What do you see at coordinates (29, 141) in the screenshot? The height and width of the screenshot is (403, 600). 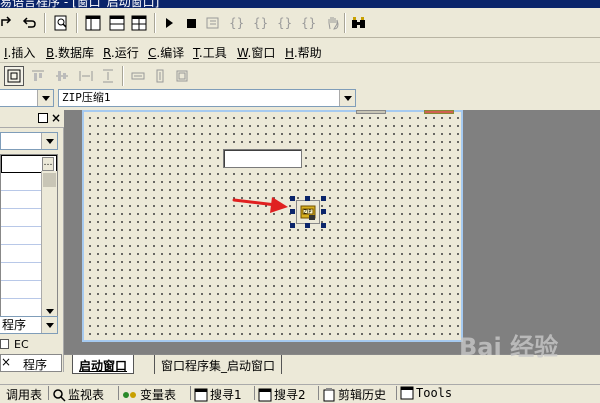 I see `left-panel-dropdown` at bounding box center [29, 141].